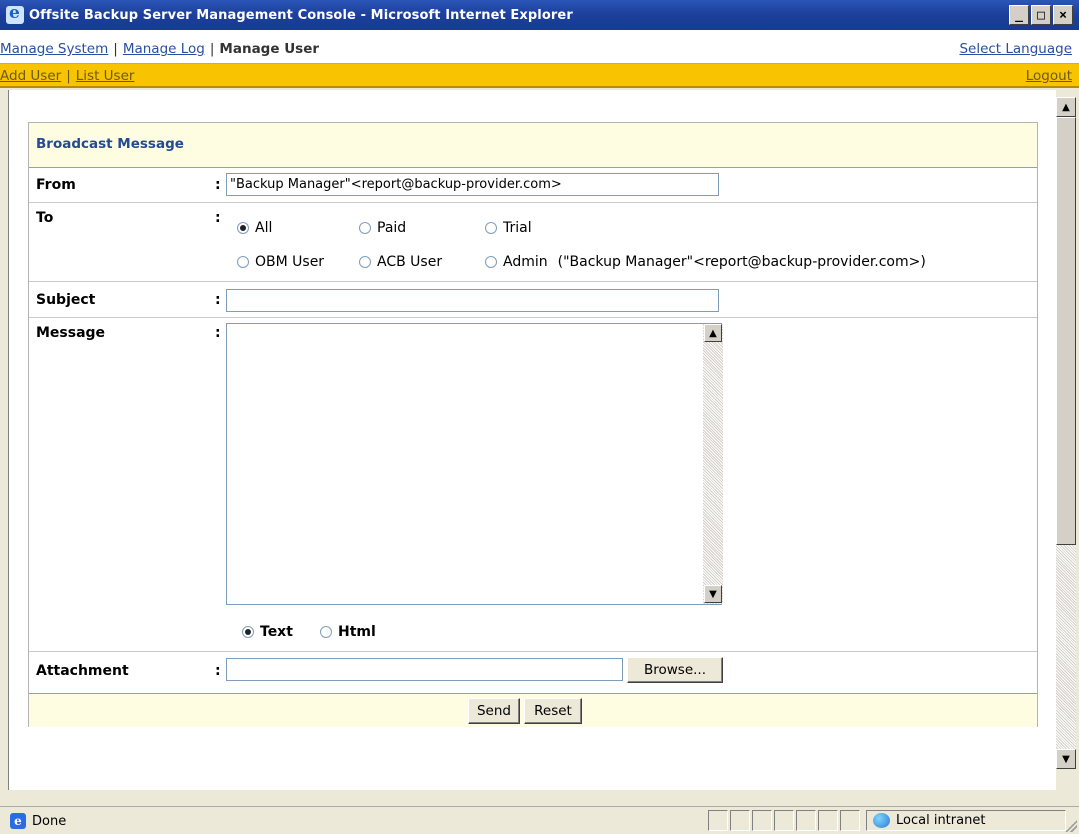 Image resolution: width=1079 pixels, height=834 pixels. Describe the element at coordinates (382, 228) in the screenshot. I see `to-option-paid: Paid` at that location.